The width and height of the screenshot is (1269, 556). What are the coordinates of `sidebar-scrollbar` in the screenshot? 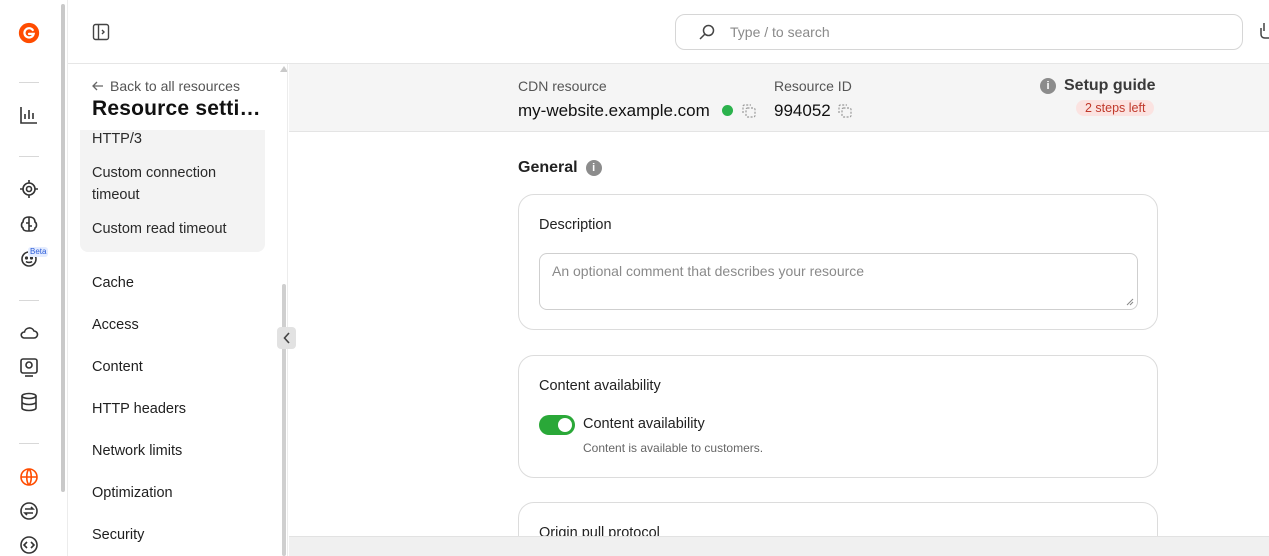 It's located at (284, 420).